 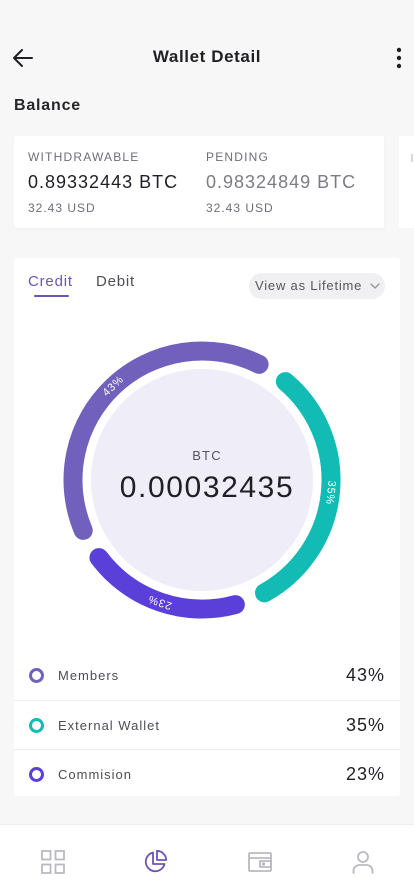 What do you see at coordinates (207, 455) in the screenshot?
I see `donut-center-label: BTC` at bounding box center [207, 455].